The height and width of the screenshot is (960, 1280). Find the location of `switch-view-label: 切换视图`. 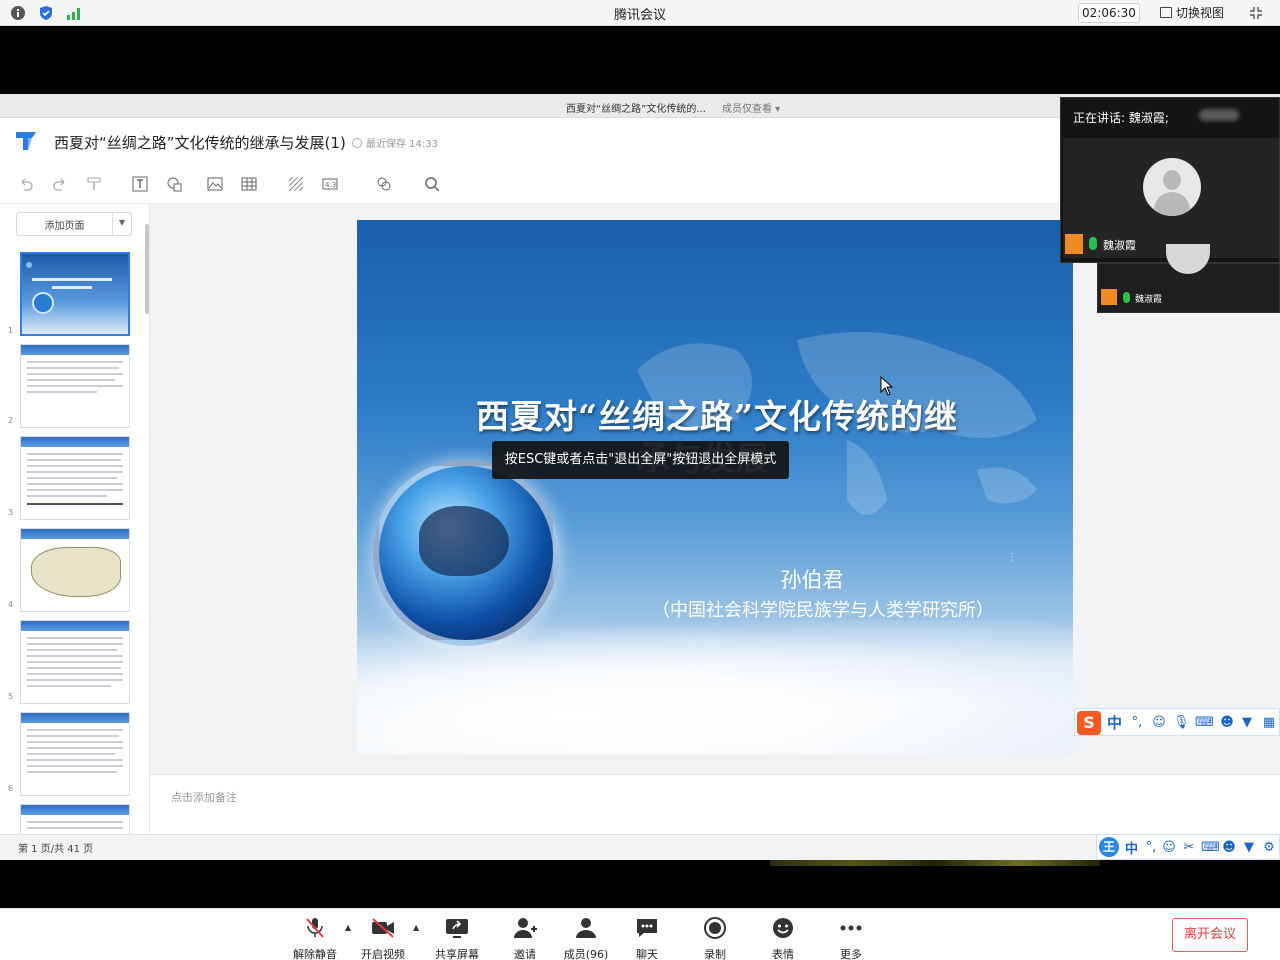

switch-view-label: 切换视图 is located at coordinates (1200, 13).